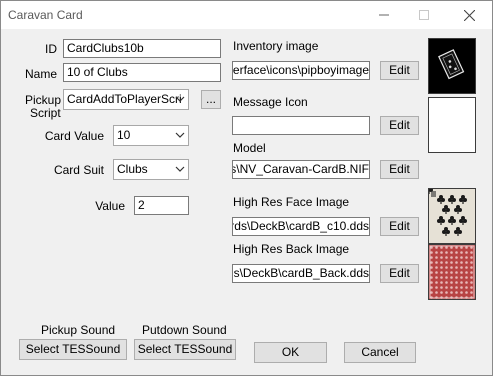  Describe the element at coordinates (110, 206) in the screenshot. I see `value-label: Value` at that location.